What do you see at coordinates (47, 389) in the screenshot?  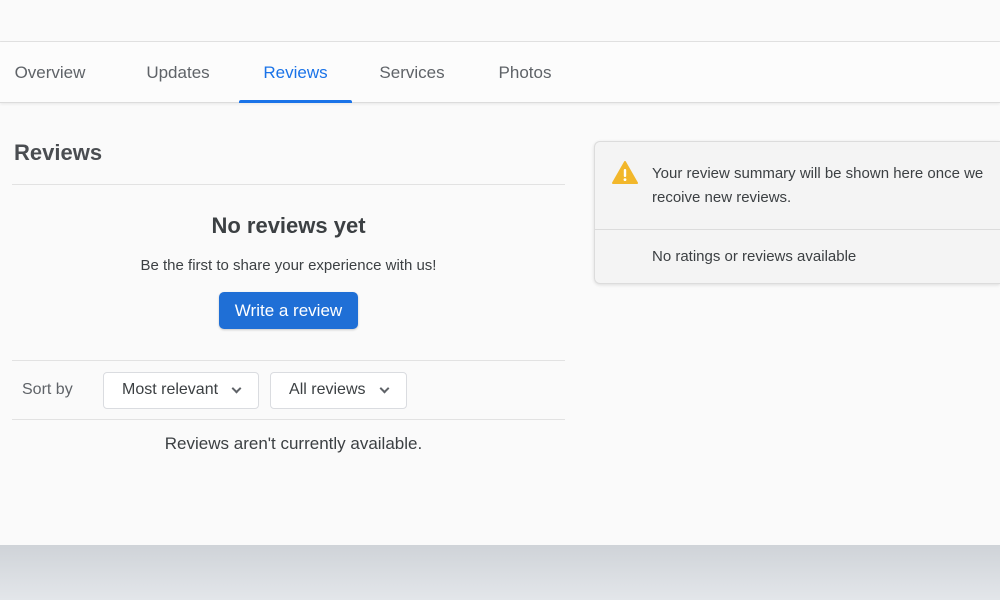 I see `sort-label: Sort by` at bounding box center [47, 389].